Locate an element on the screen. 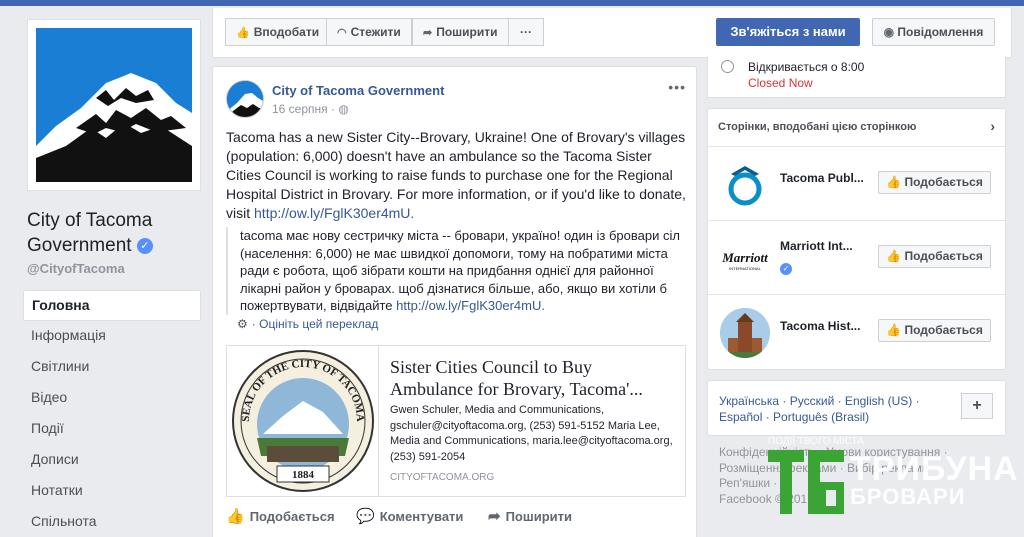 Image resolution: width=1024 pixels, height=537 pixels. nav-item-posts: Дописи is located at coordinates (112, 460).